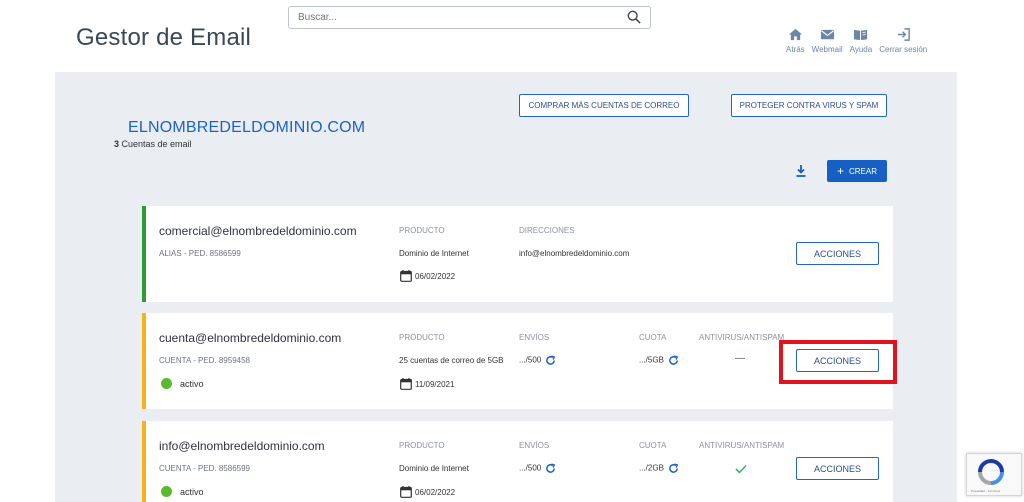 This screenshot has height=502, width=1024. Describe the element at coordinates (435, 384) in the screenshot. I see `date-value: 11/09/2021` at that location.